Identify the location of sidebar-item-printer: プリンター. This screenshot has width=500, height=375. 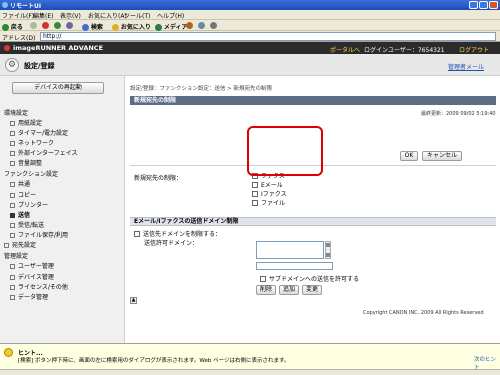
(29, 204).